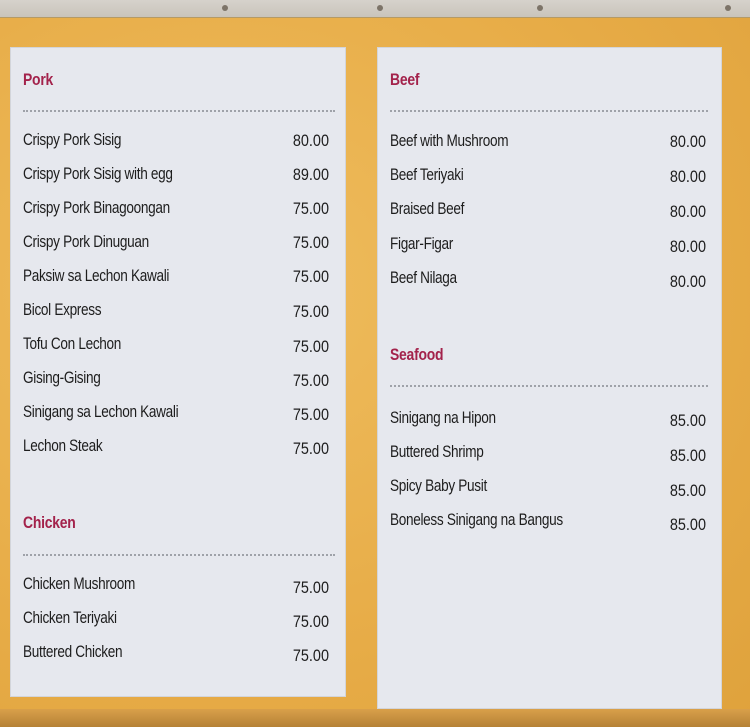  Describe the element at coordinates (476, 519) in the screenshot. I see `menu-item-name: Boneless Sinigang na Bangus` at that location.